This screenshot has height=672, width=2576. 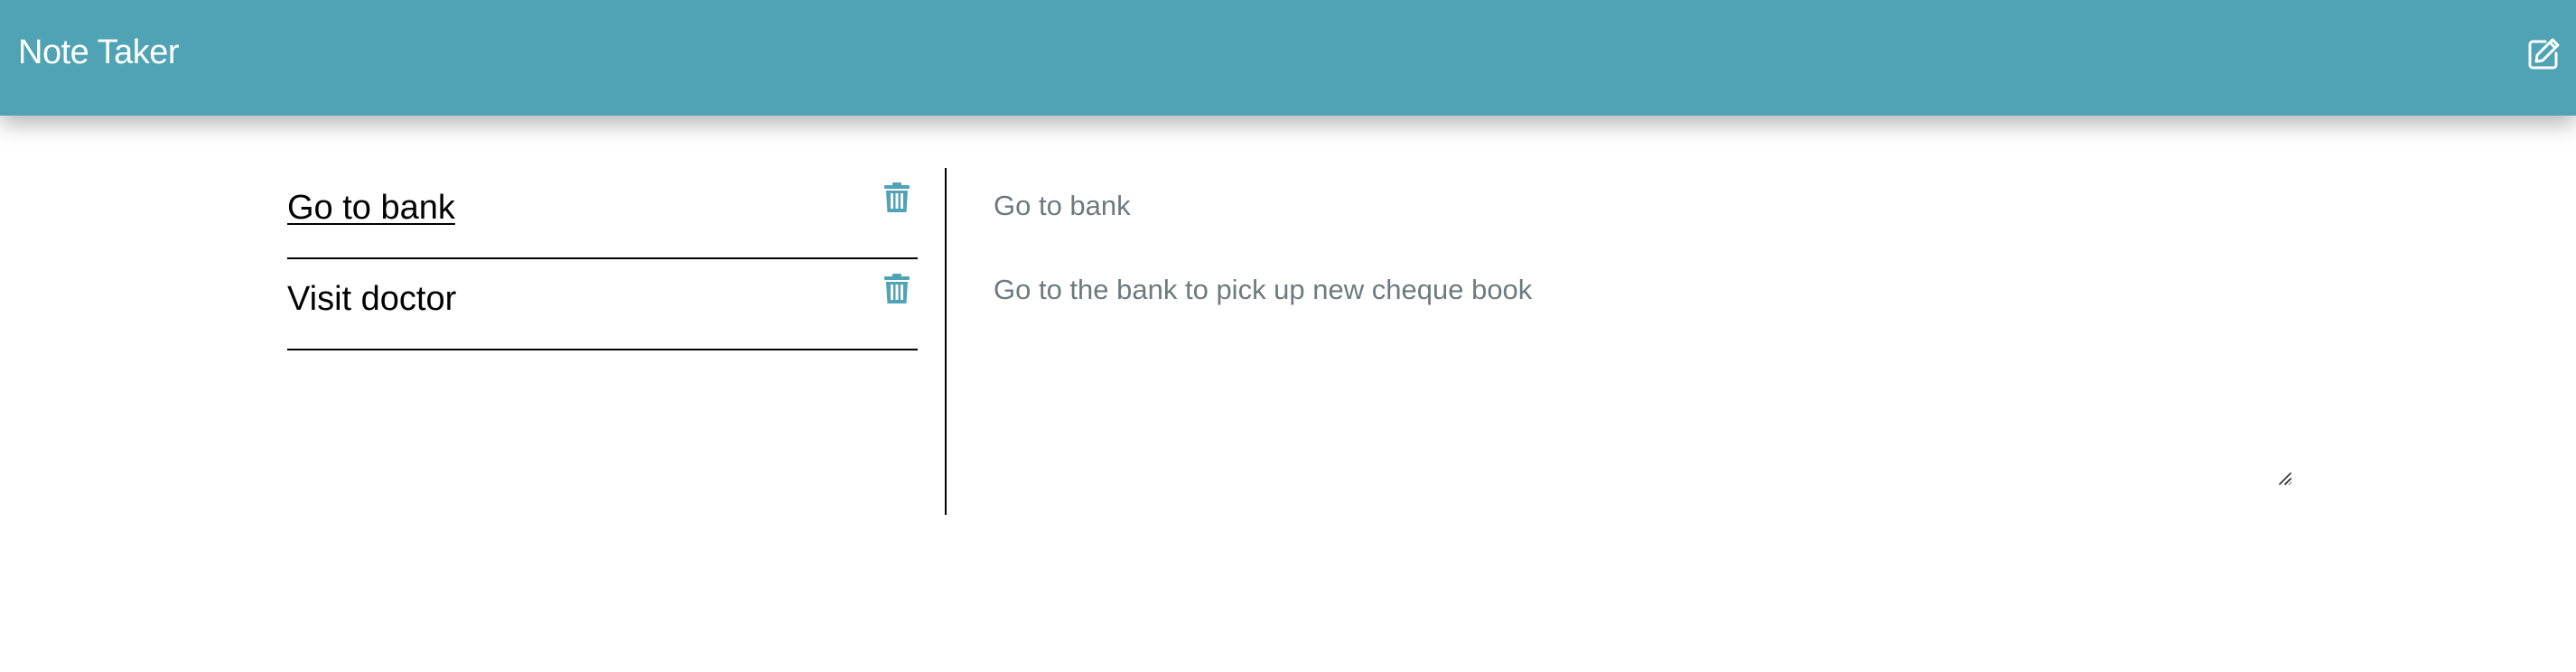 I want to click on new-note-button, so click(x=2543, y=54).